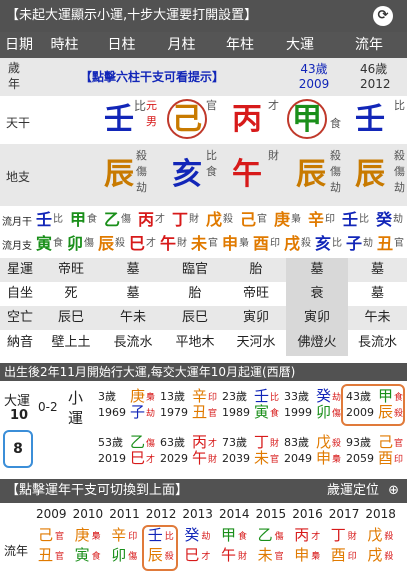 The width and height of the screenshot is (407, 573). I want to click on lnyue_row-char: 癸, so click(384, 220).